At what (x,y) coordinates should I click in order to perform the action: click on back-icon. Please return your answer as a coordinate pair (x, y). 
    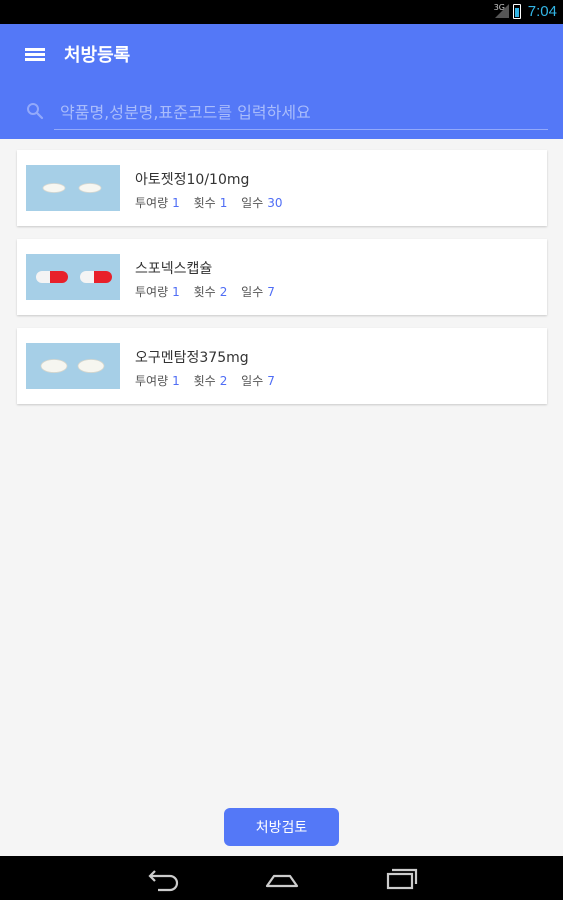
    Looking at the image, I should click on (162, 878).